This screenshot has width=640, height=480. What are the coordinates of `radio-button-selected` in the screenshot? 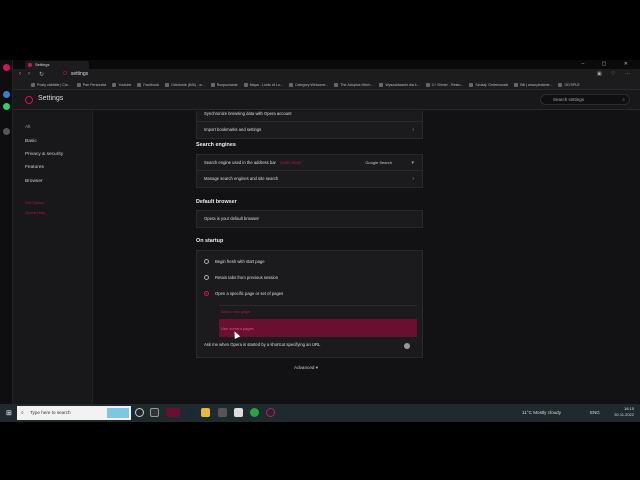 It's located at (206, 294).